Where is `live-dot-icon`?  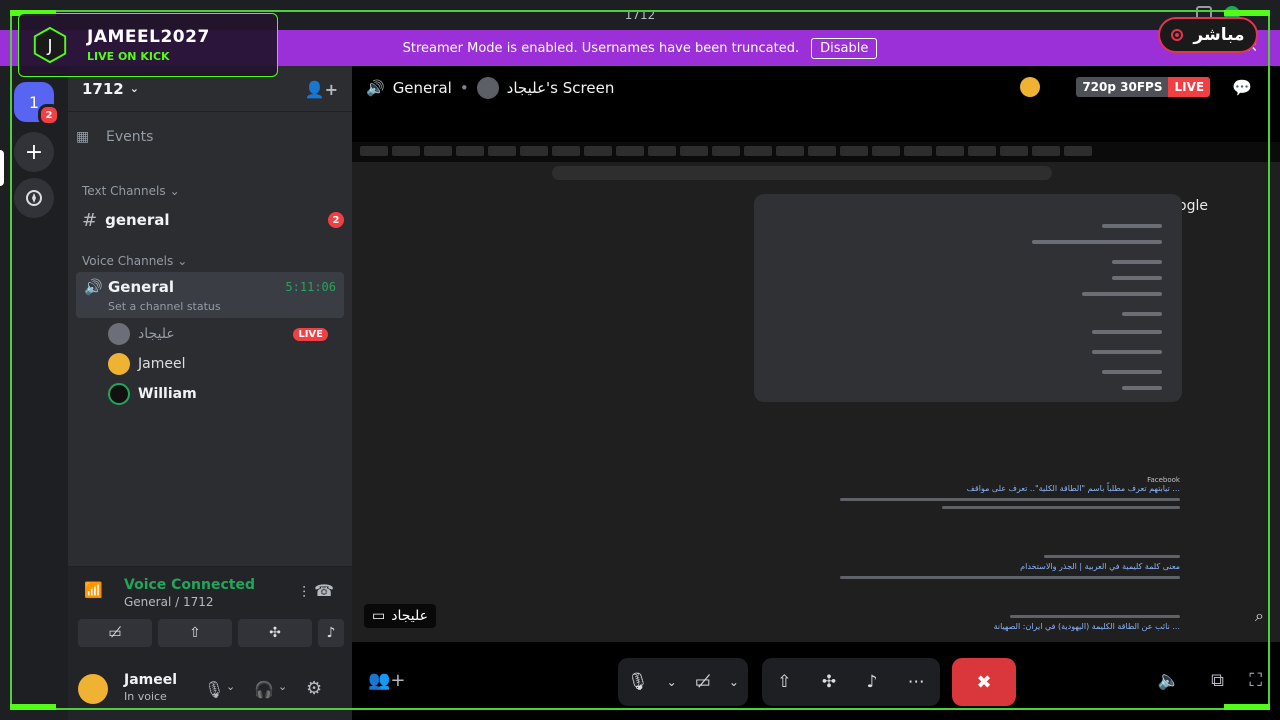
live-dot-icon is located at coordinates (1177, 35).